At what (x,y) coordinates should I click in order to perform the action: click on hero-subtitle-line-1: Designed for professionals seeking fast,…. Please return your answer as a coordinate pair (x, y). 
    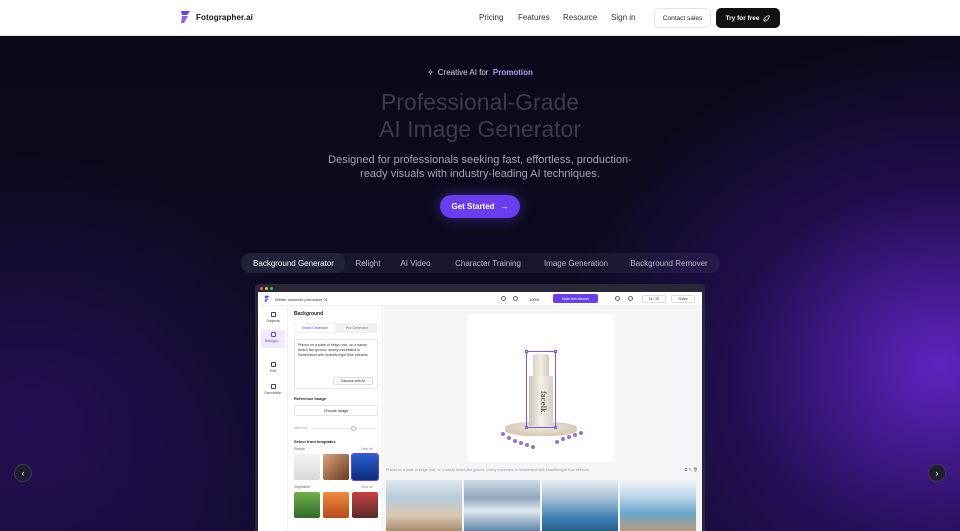
    Looking at the image, I should click on (480, 160).